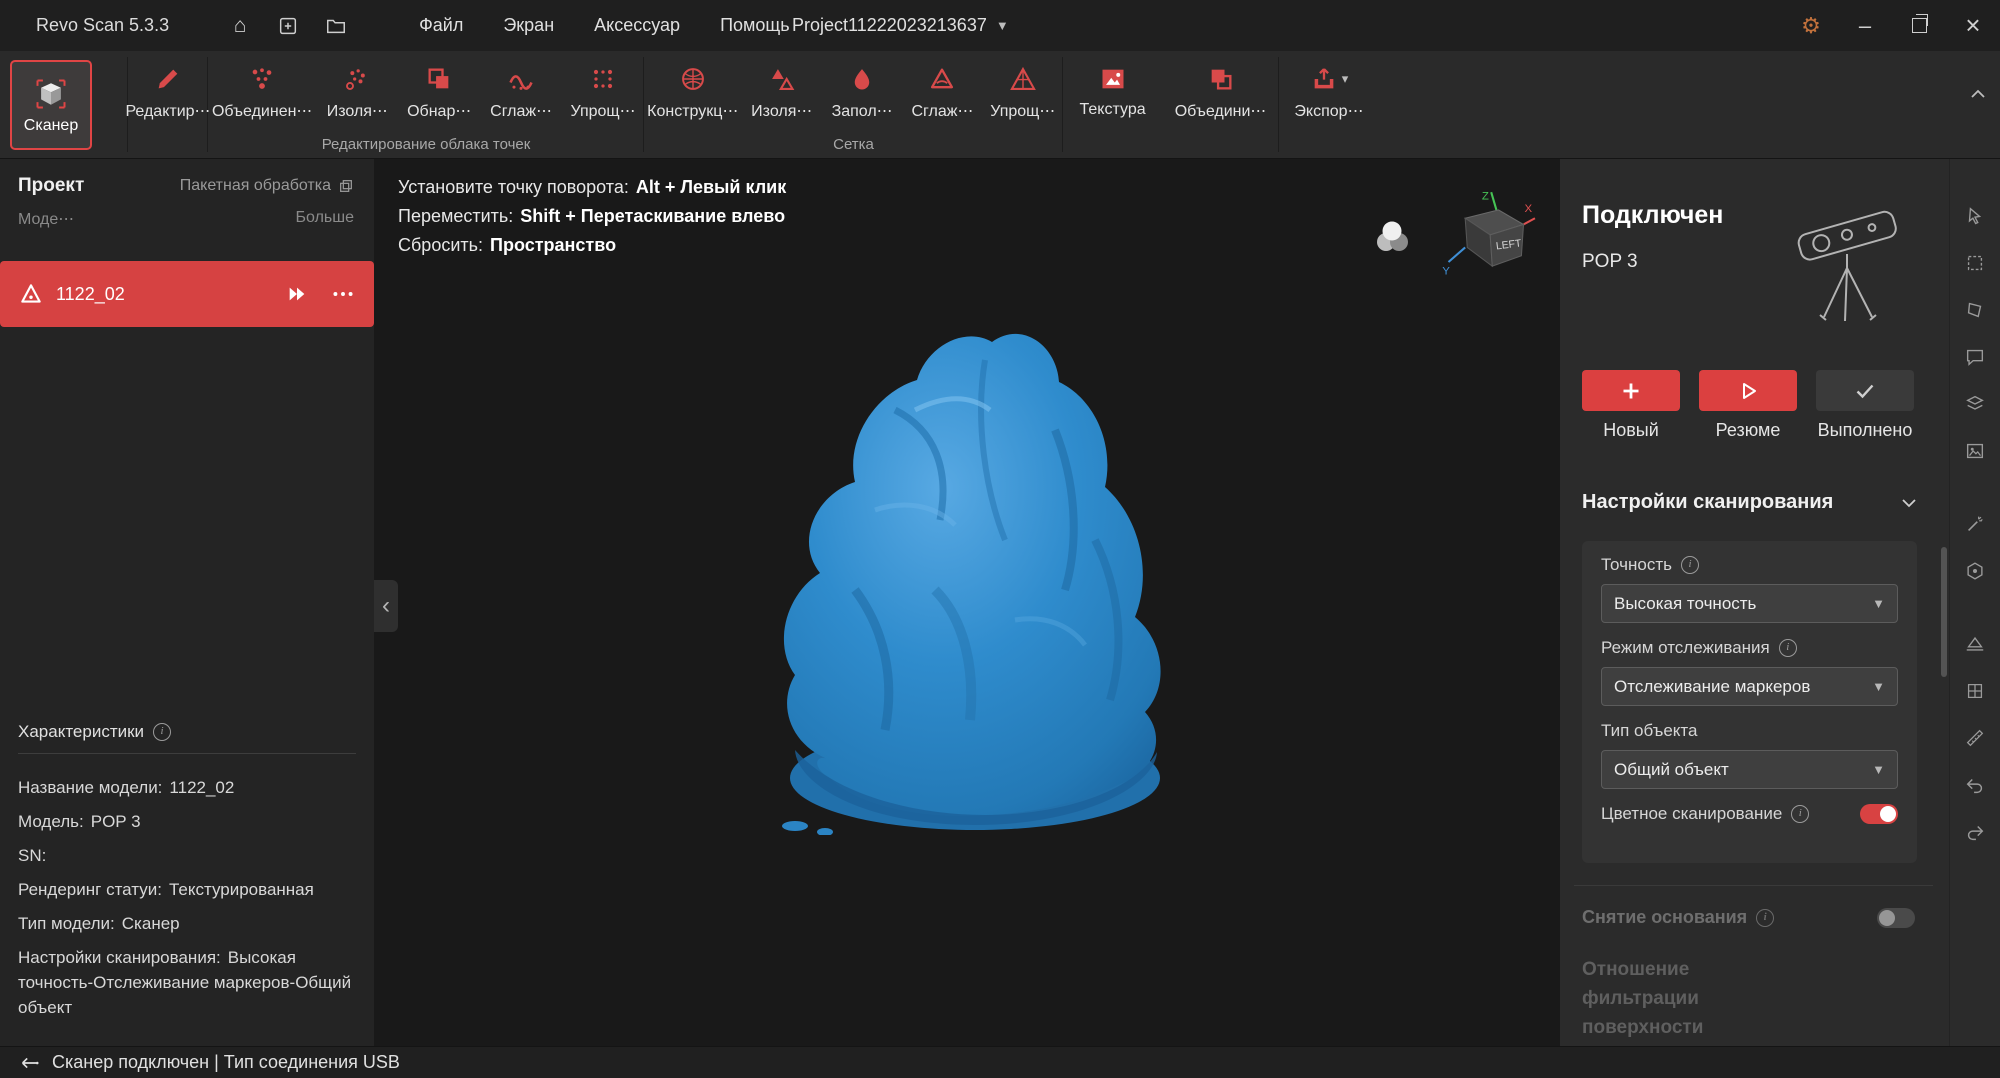  Describe the element at coordinates (325, 219) in the screenshot. I see `more-button: Больше` at that location.